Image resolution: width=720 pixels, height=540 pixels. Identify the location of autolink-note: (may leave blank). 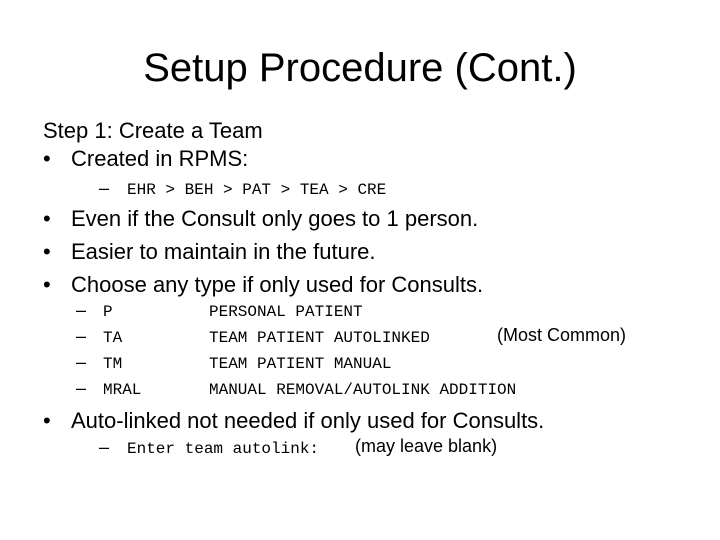
(426, 446).